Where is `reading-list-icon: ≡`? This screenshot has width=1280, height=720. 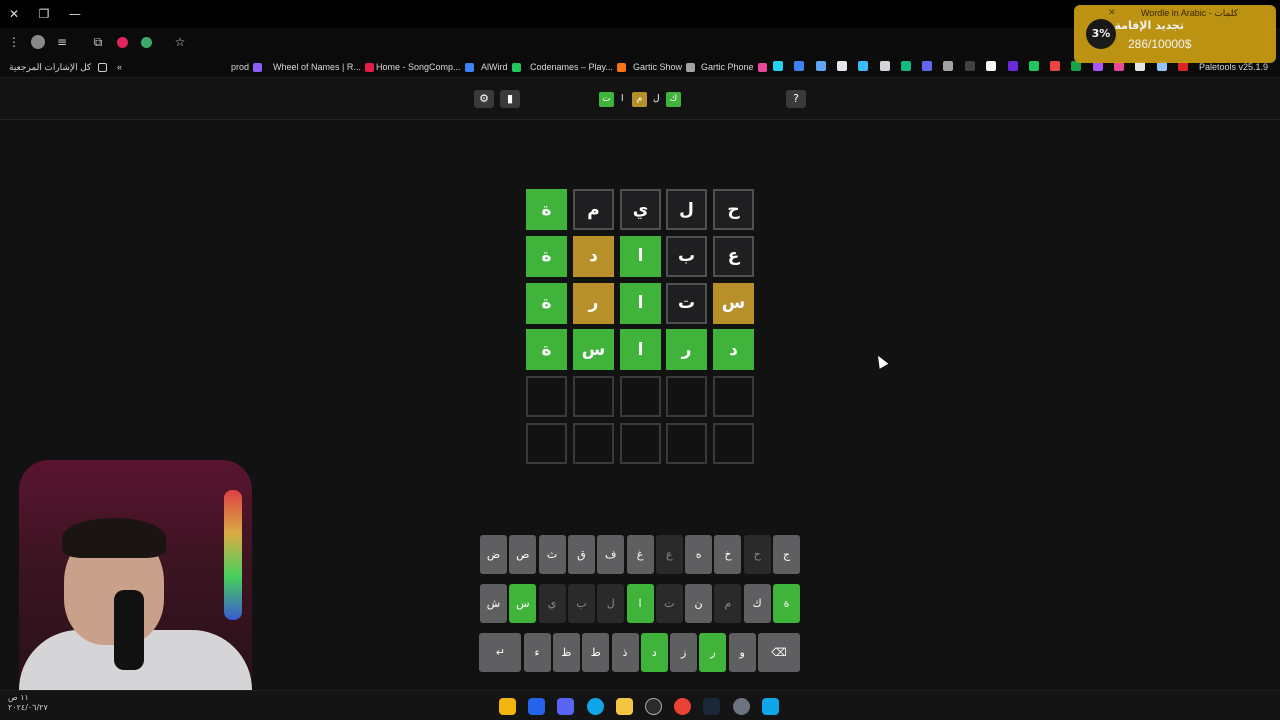 reading-list-icon: ≡ is located at coordinates (62, 42).